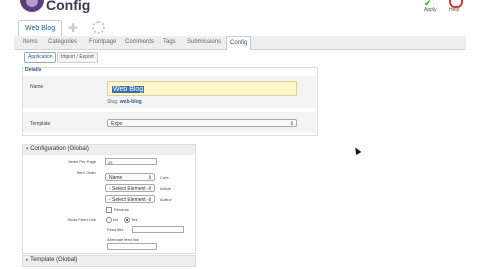 The image size is (480, 270). Describe the element at coordinates (134, 219) in the screenshot. I see `feed-yes-label: Yes` at that location.